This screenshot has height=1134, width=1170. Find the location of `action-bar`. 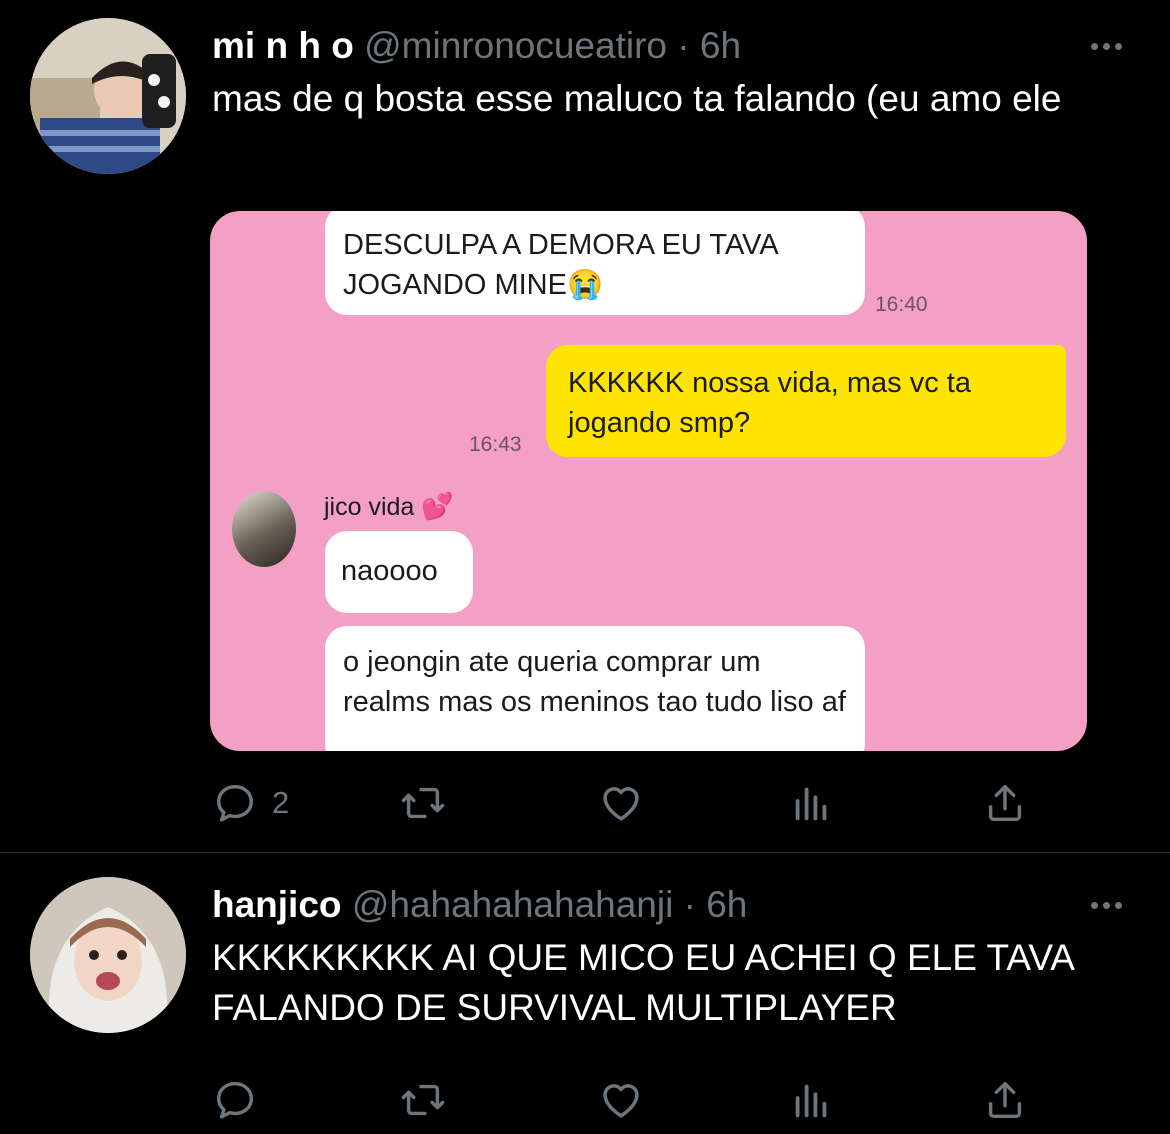

action-bar is located at coordinates (627, 1100).